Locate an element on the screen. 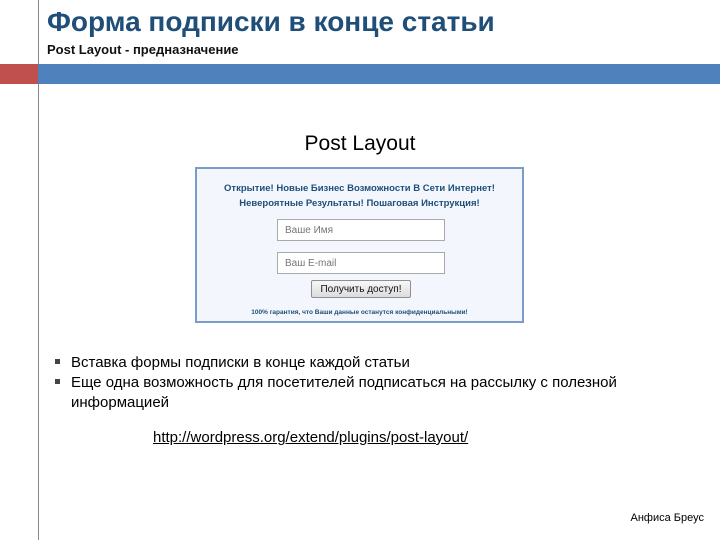 The image size is (720, 540). figure-caption: Post Layout is located at coordinates (360, 143).